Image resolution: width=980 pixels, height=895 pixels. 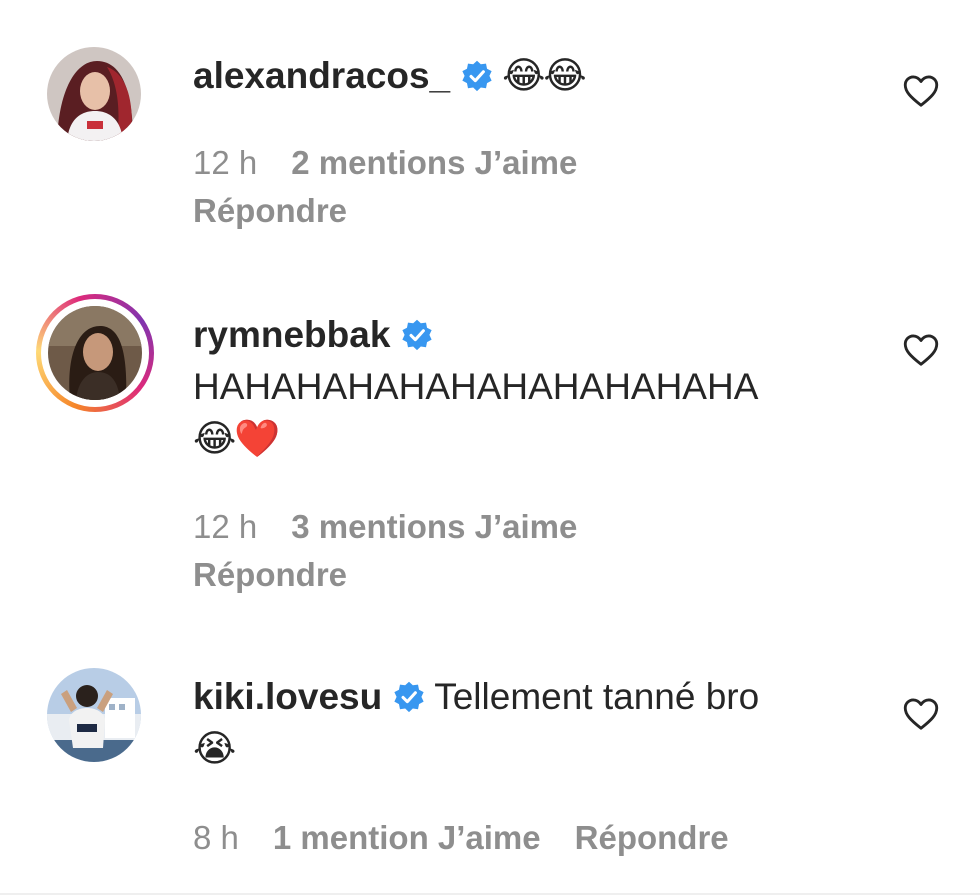 I want to click on heart-outline-icon, so click(x=921, y=714).